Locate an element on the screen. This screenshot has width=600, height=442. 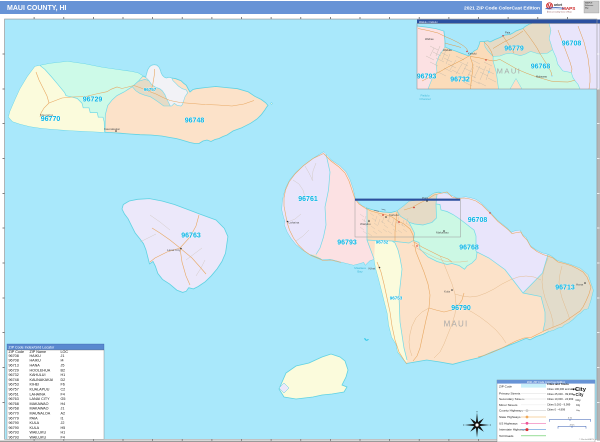
svg-text: 4 mi is located at coordinates (570, 419).